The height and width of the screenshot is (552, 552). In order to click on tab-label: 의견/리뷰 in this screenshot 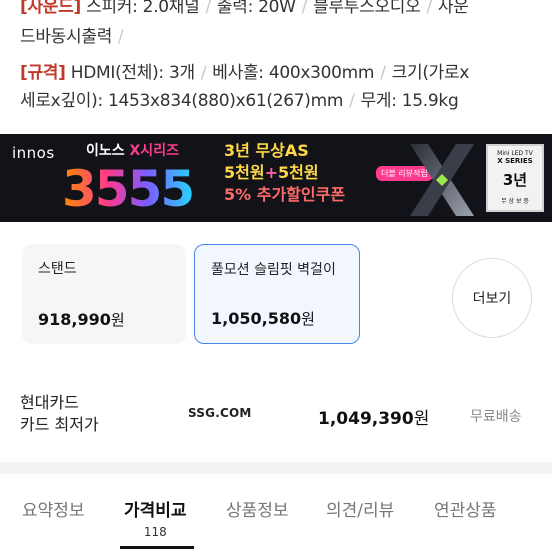, I will do `click(360, 511)`.